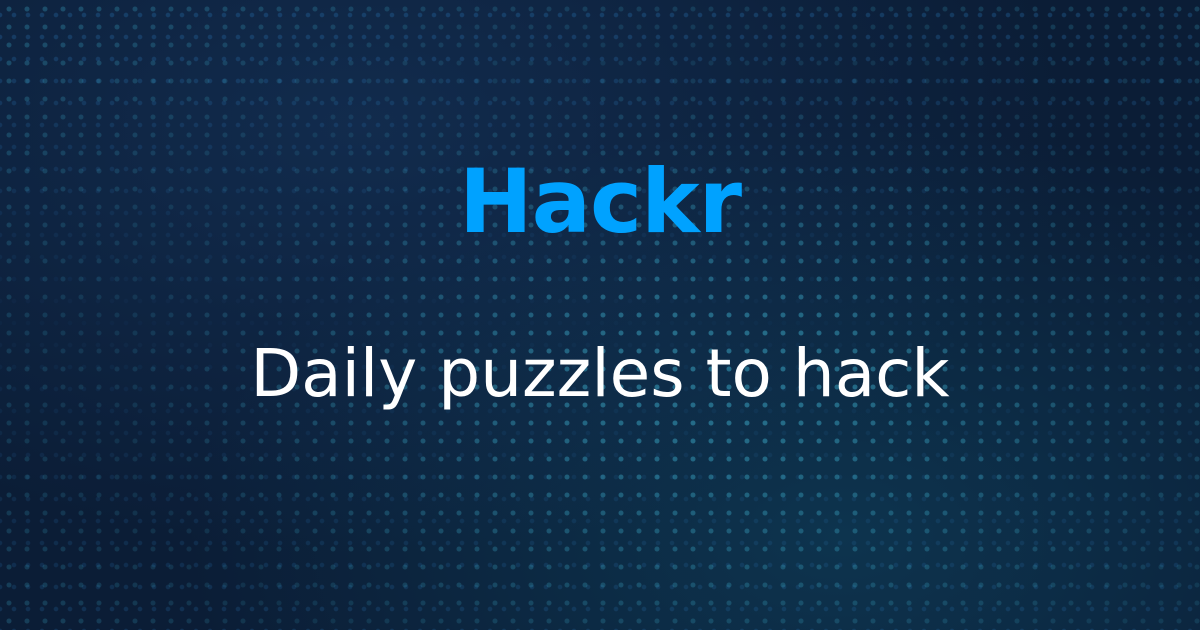 The width and height of the screenshot is (1200, 630). Describe the element at coordinates (600, 373) in the screenshot. I see `tagline: Daily puzzles to hack` at that location.